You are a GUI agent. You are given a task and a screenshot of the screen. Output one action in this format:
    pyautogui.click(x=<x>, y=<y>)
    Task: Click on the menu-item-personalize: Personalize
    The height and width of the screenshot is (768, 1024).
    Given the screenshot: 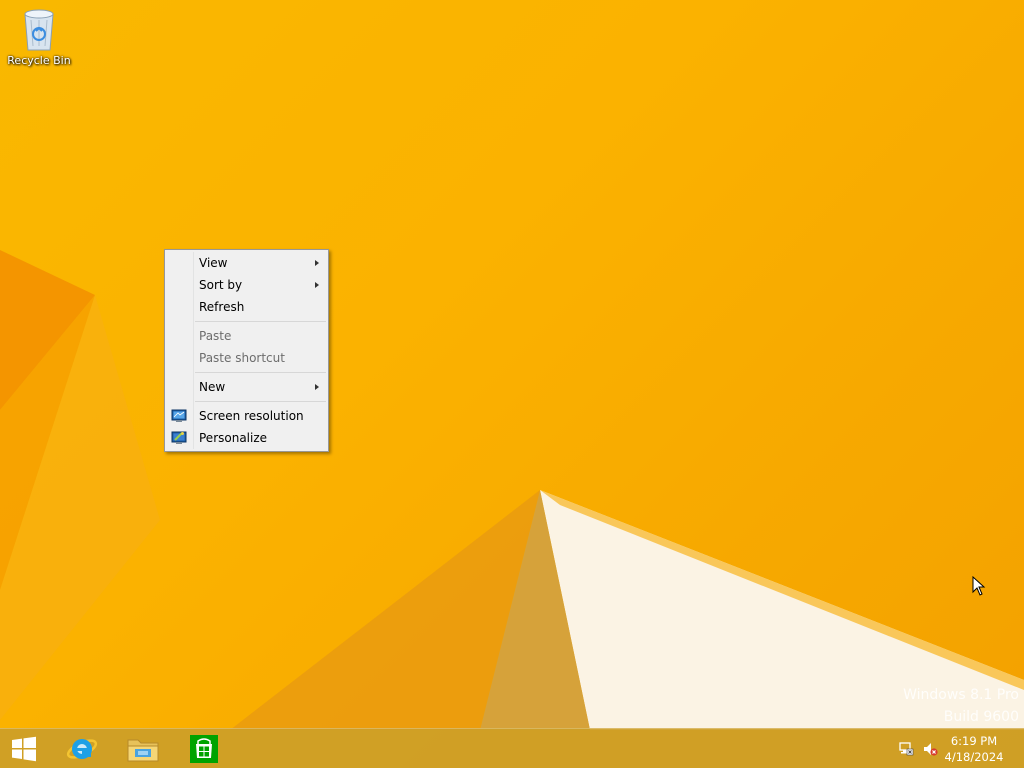 What is the action you would take?
    pyautogui.click(x=246, y=438)
    